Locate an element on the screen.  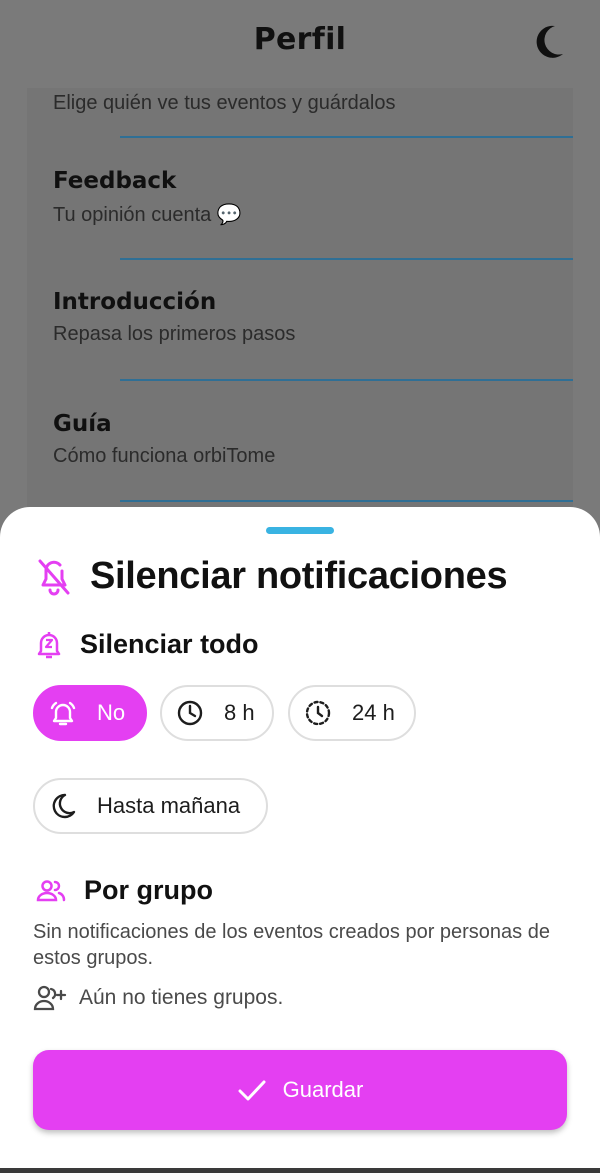
chip-label: No is located at coordinates (111, 712).